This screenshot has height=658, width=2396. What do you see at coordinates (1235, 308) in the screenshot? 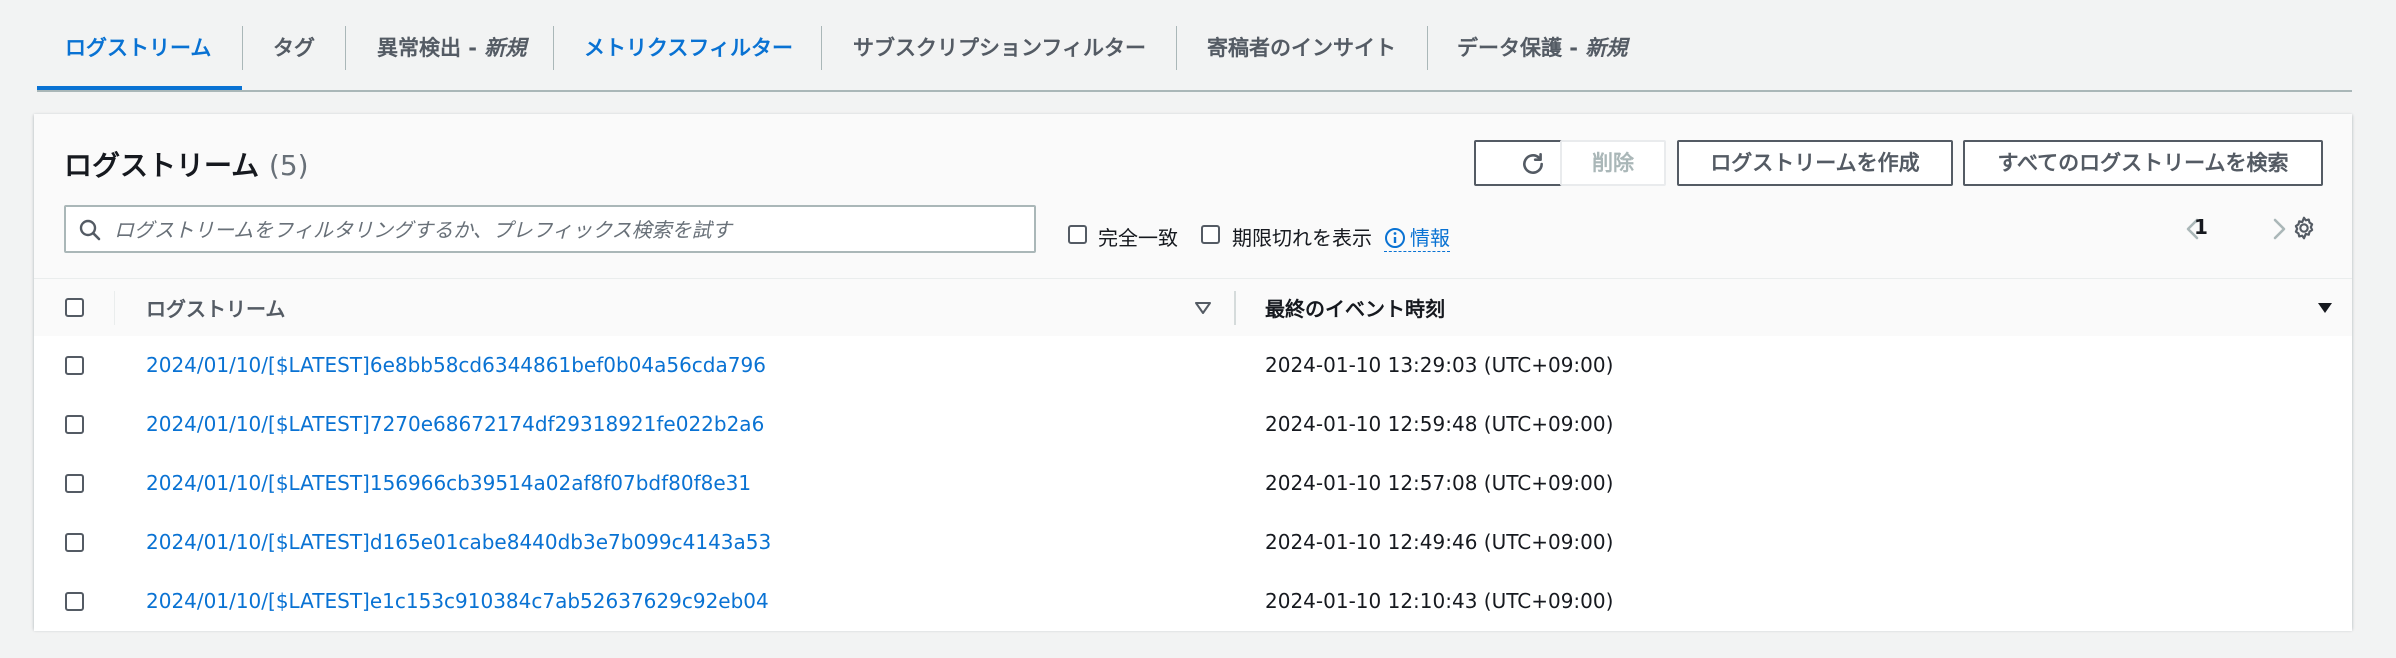
I see `column-resizer` at bounding box center [1235, 308].